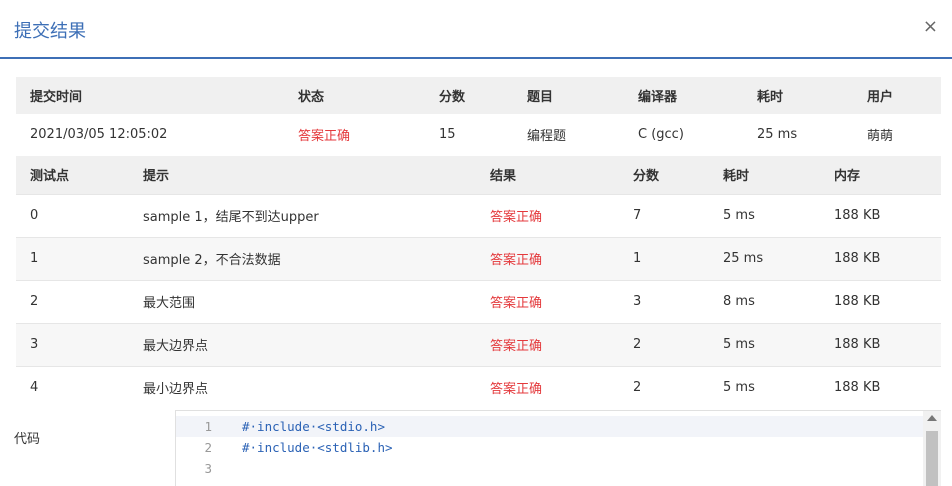 This screenshot has height=486, width=952. I want to click on compiler: C (gcc), so click(661, 135).